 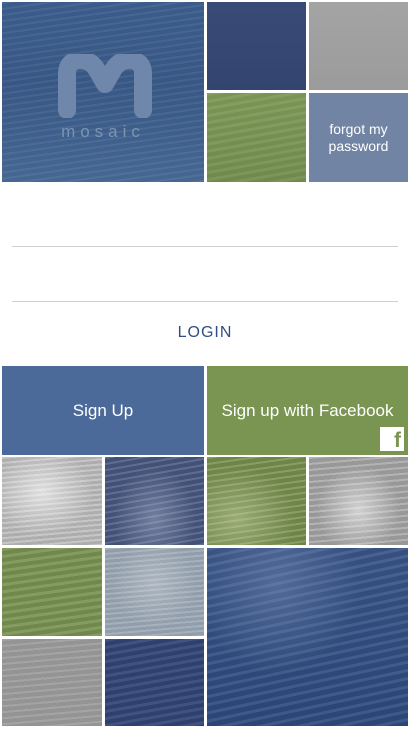 What do you see at coordinates (205, 227) in the screenshot?
I see `username-field` at bounding box center [205, 227].